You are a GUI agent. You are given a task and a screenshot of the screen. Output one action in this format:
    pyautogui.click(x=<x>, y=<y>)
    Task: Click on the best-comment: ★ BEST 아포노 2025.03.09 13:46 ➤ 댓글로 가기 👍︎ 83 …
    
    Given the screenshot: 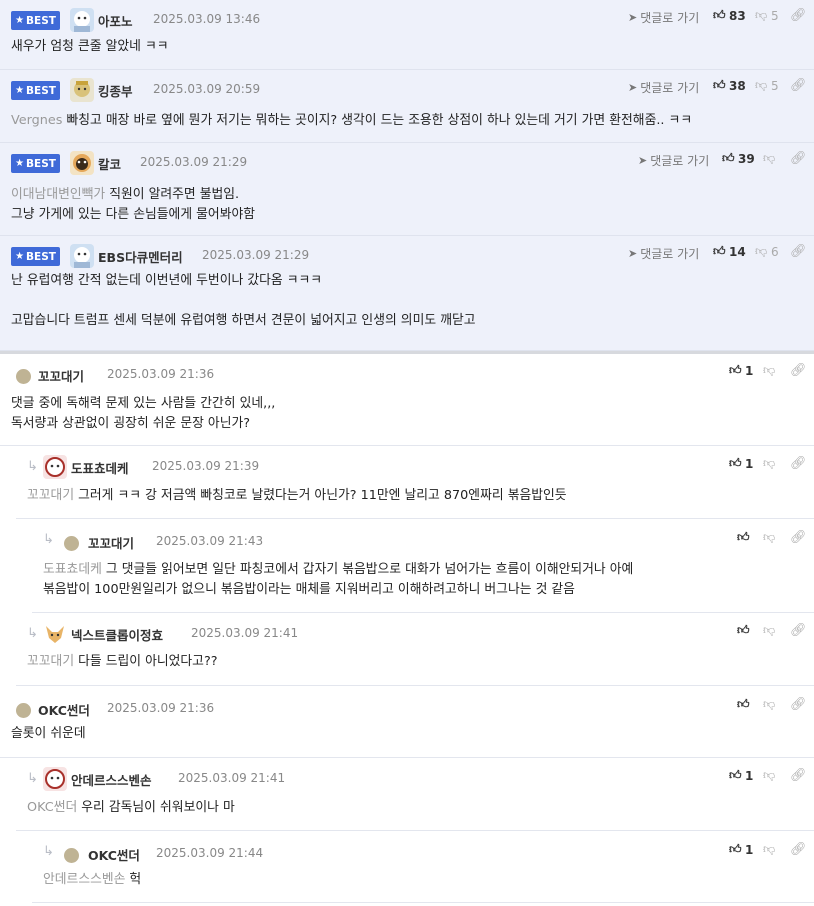 What is the action you would take?
    pyautogui.click(x=407, y=35)
    